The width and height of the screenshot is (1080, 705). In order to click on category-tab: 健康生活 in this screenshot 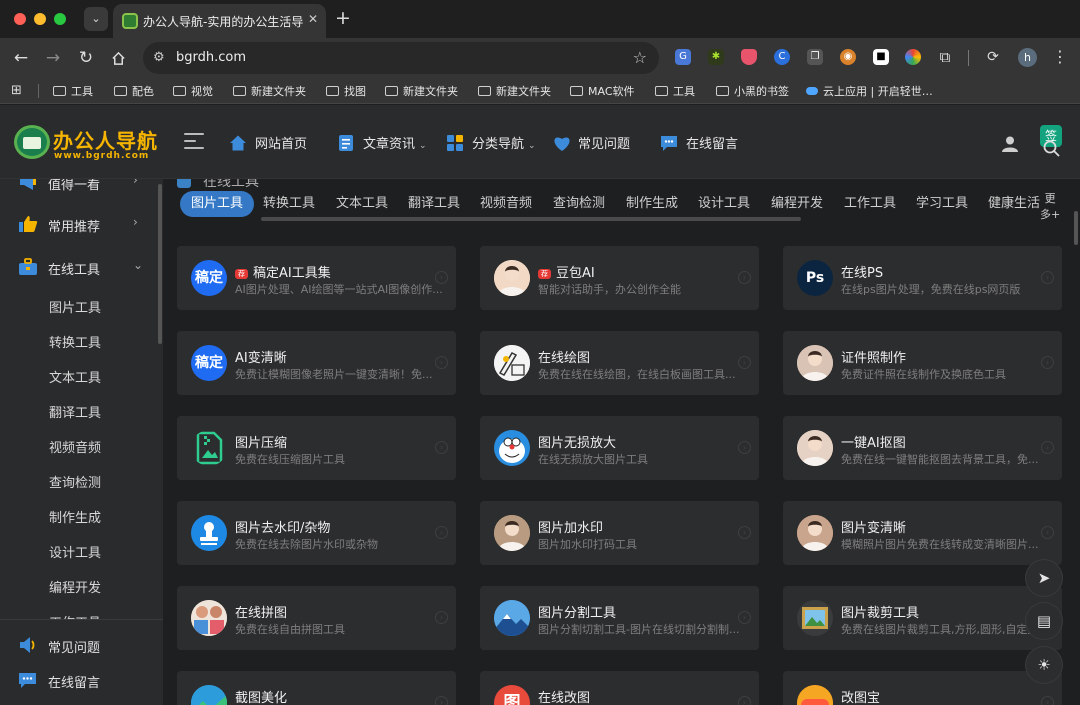, I will do `click(1014, 204)`.